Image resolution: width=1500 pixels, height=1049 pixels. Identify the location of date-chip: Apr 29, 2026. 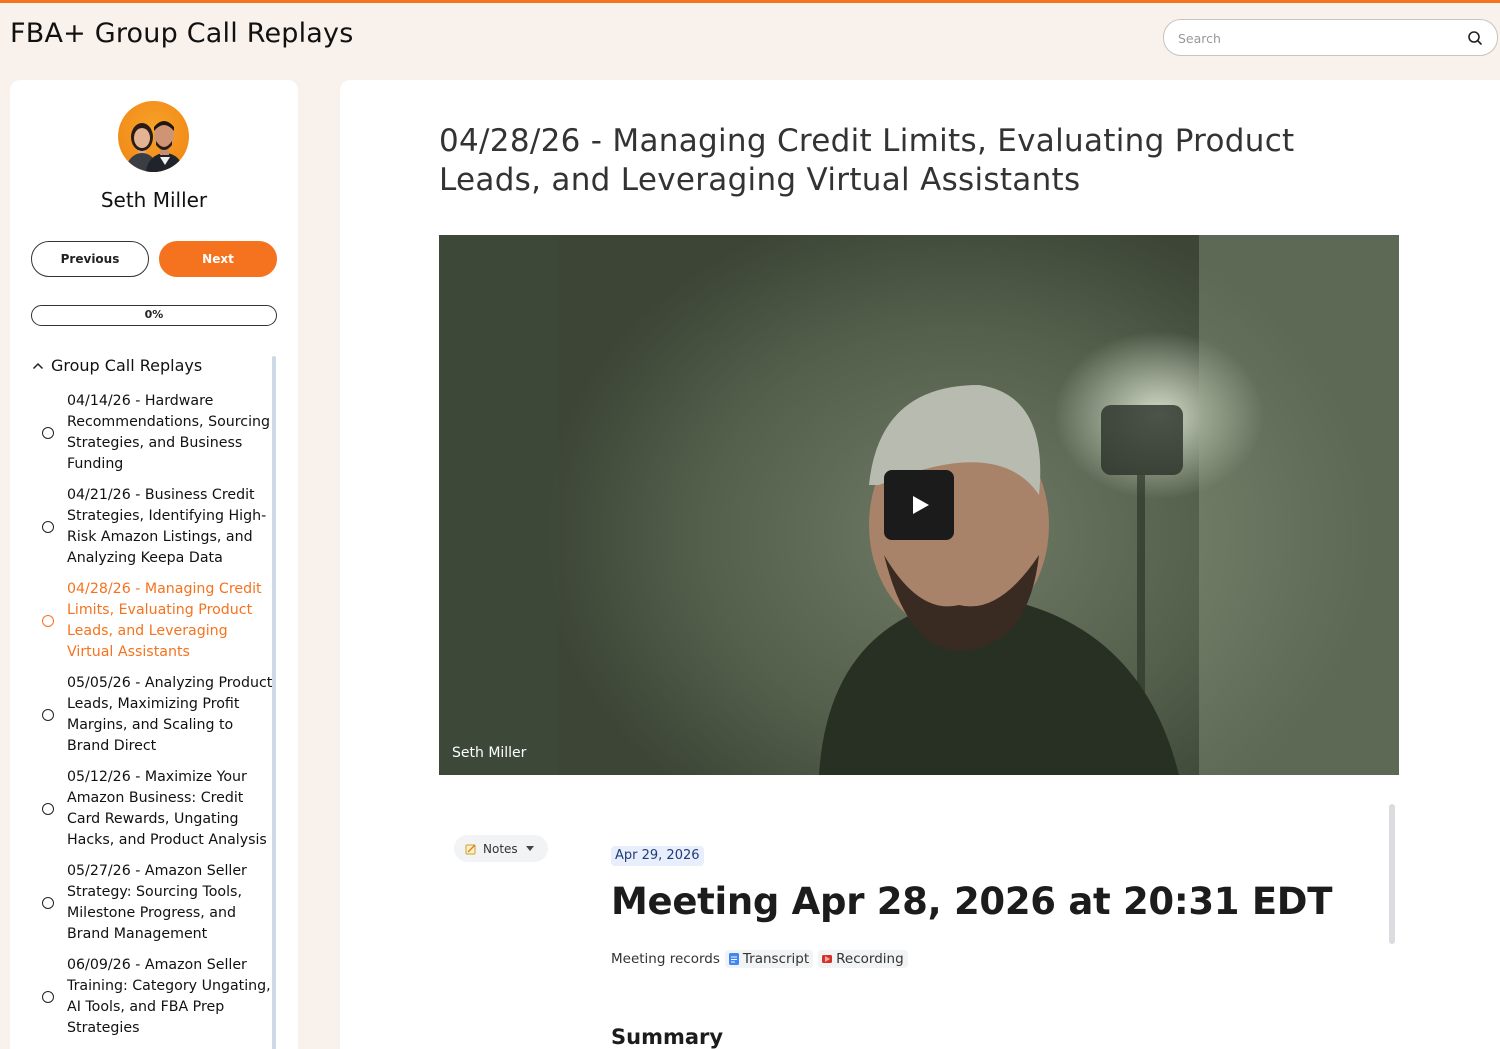
(657, 856).